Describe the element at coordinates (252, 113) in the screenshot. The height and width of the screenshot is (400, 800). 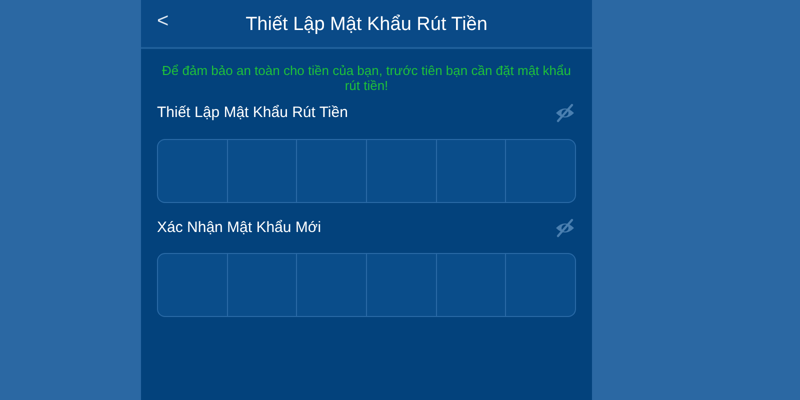
I see `field-label: Thiết Lập Mật Khẩu Rút Tiền` at that location.